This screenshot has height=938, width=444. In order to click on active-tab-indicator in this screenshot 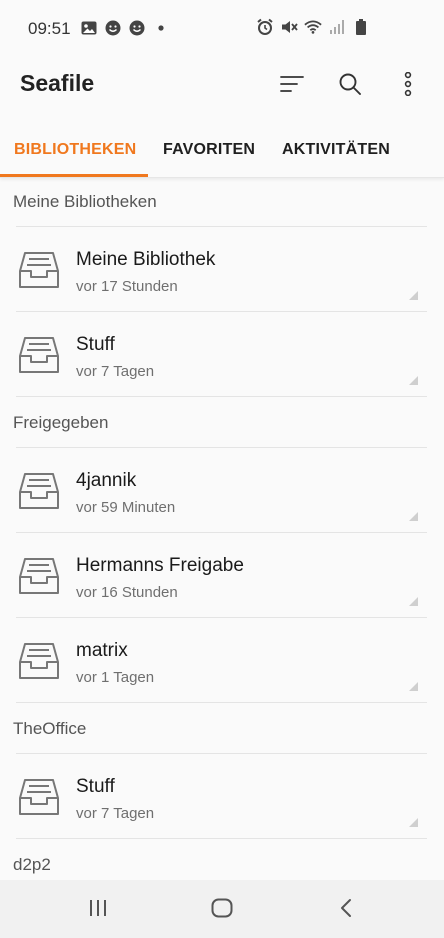, I will do `click(74, 175)`.